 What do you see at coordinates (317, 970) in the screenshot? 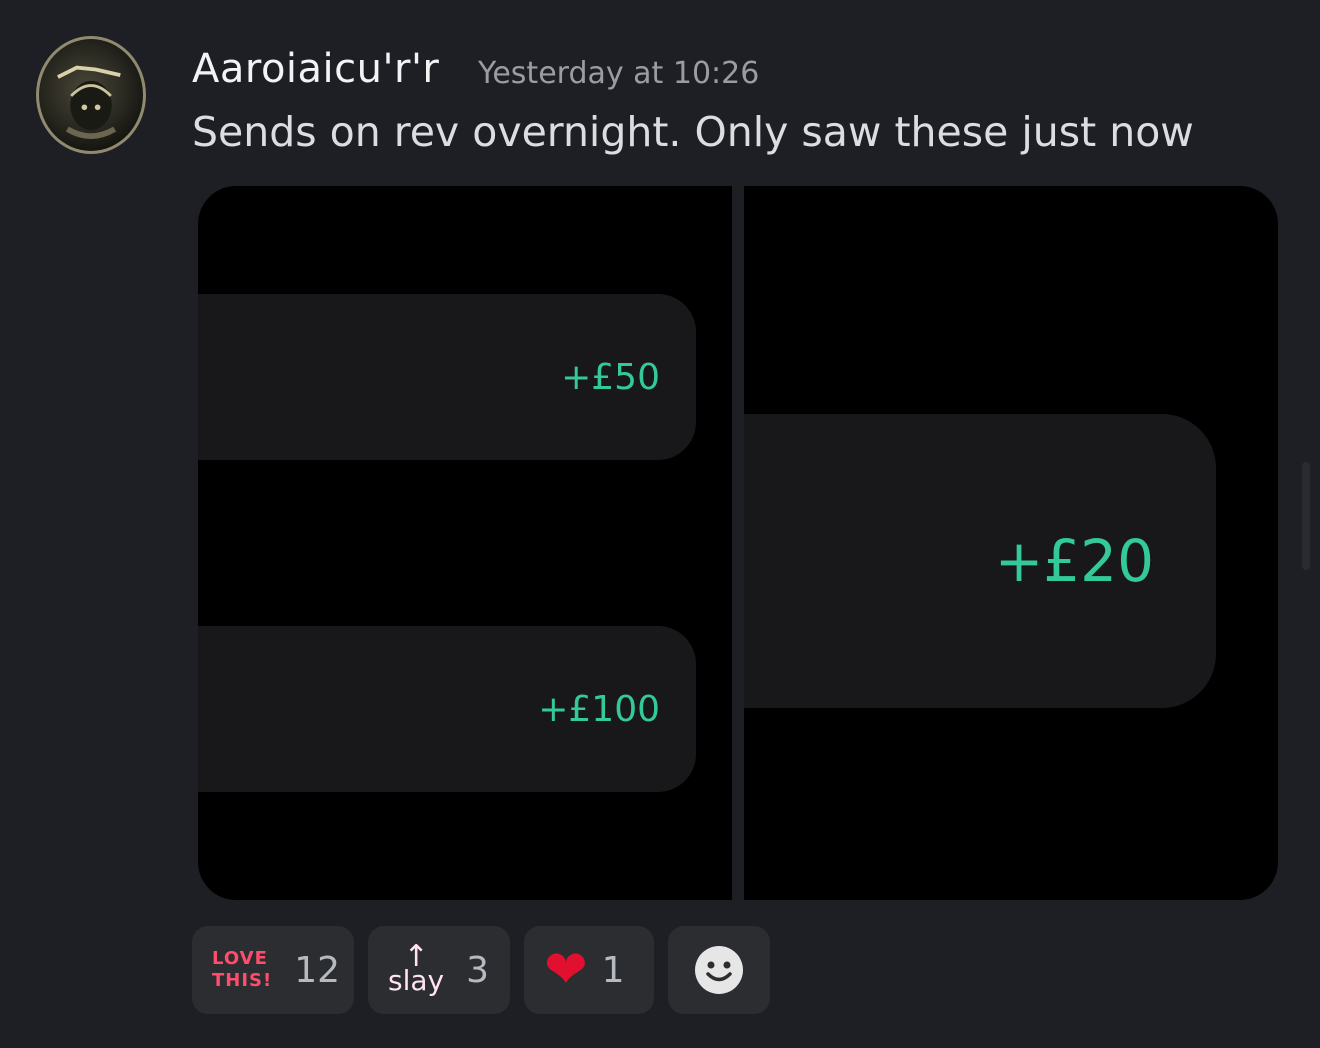
I see `reaction-count: 12` at bounding box center [317, 970].